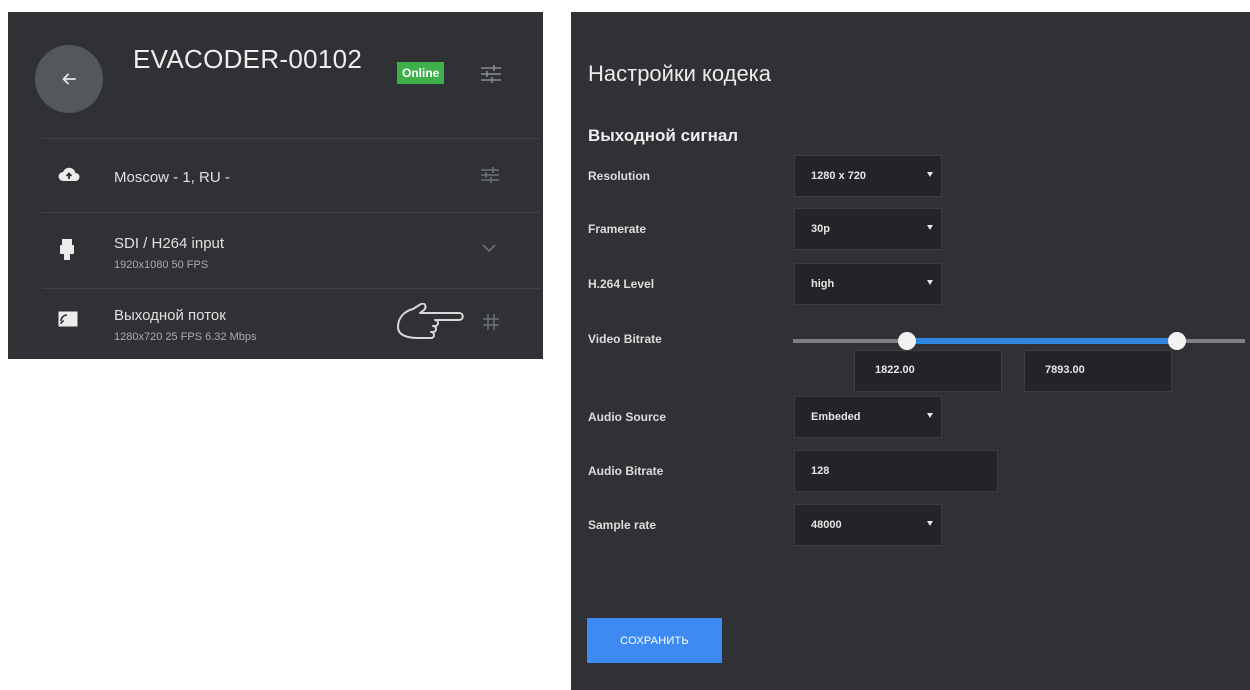 The height and width of the screenshot is (690, 1250). I want to click on audio-source-select: Embeded, so click(868, 417).